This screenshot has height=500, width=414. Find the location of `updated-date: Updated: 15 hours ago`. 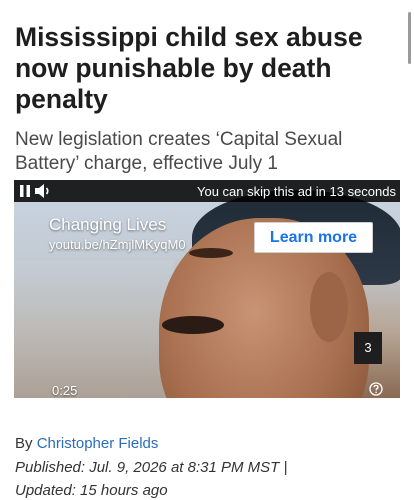

updated-date: Updated: 15 hours ago is located at coordinates (91, 490).